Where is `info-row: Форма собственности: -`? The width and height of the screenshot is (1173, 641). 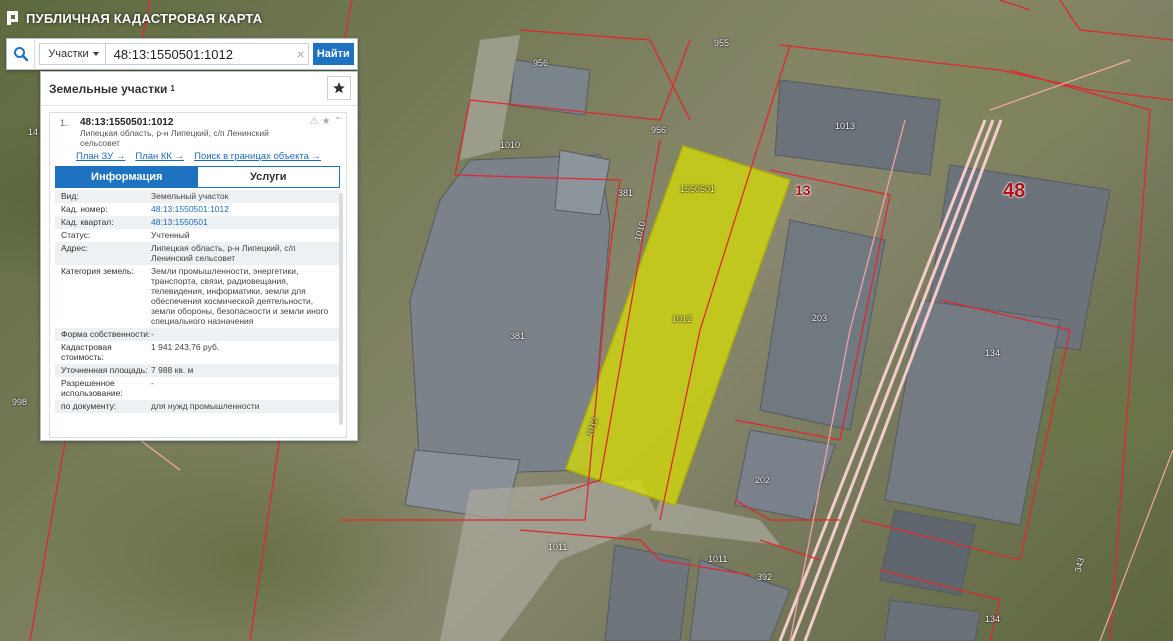
info-row: Форма собственности: - is located at coordinates (197, 334).